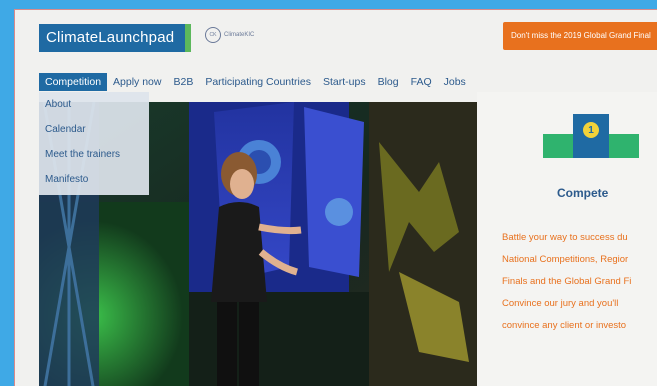  I want to click on podium-first-block: 1, so click(591, 136).